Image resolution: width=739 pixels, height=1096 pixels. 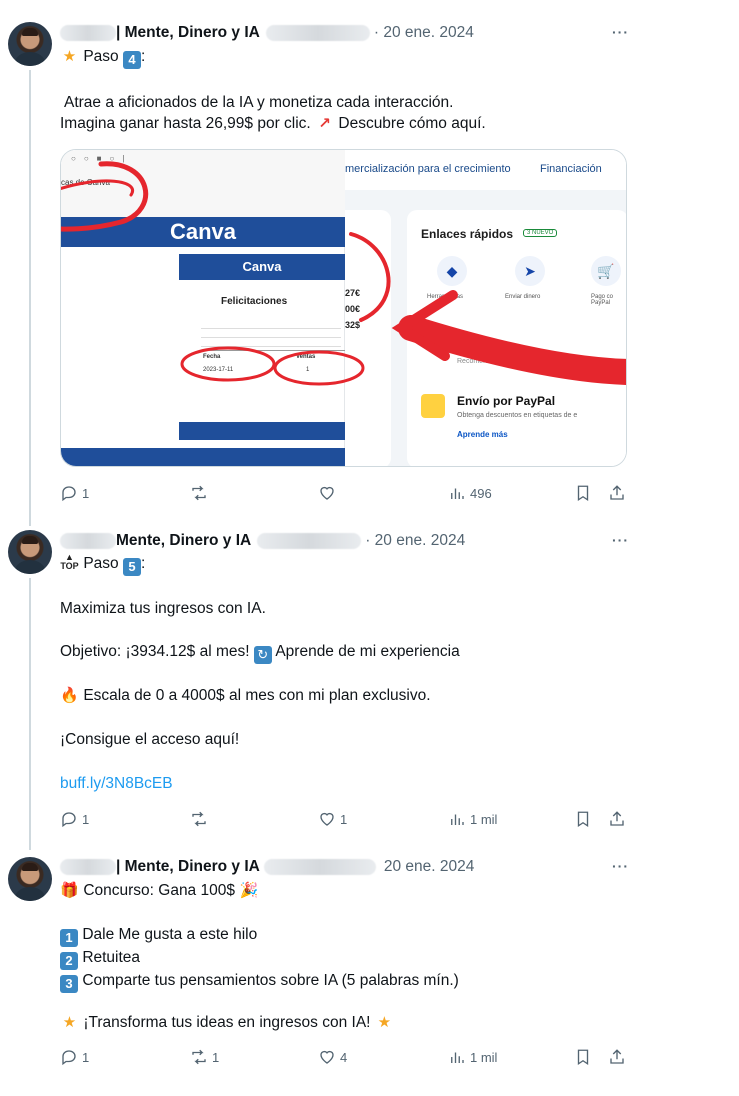 I want to click on nav-item: Financiación, so click(x=571, y=169).